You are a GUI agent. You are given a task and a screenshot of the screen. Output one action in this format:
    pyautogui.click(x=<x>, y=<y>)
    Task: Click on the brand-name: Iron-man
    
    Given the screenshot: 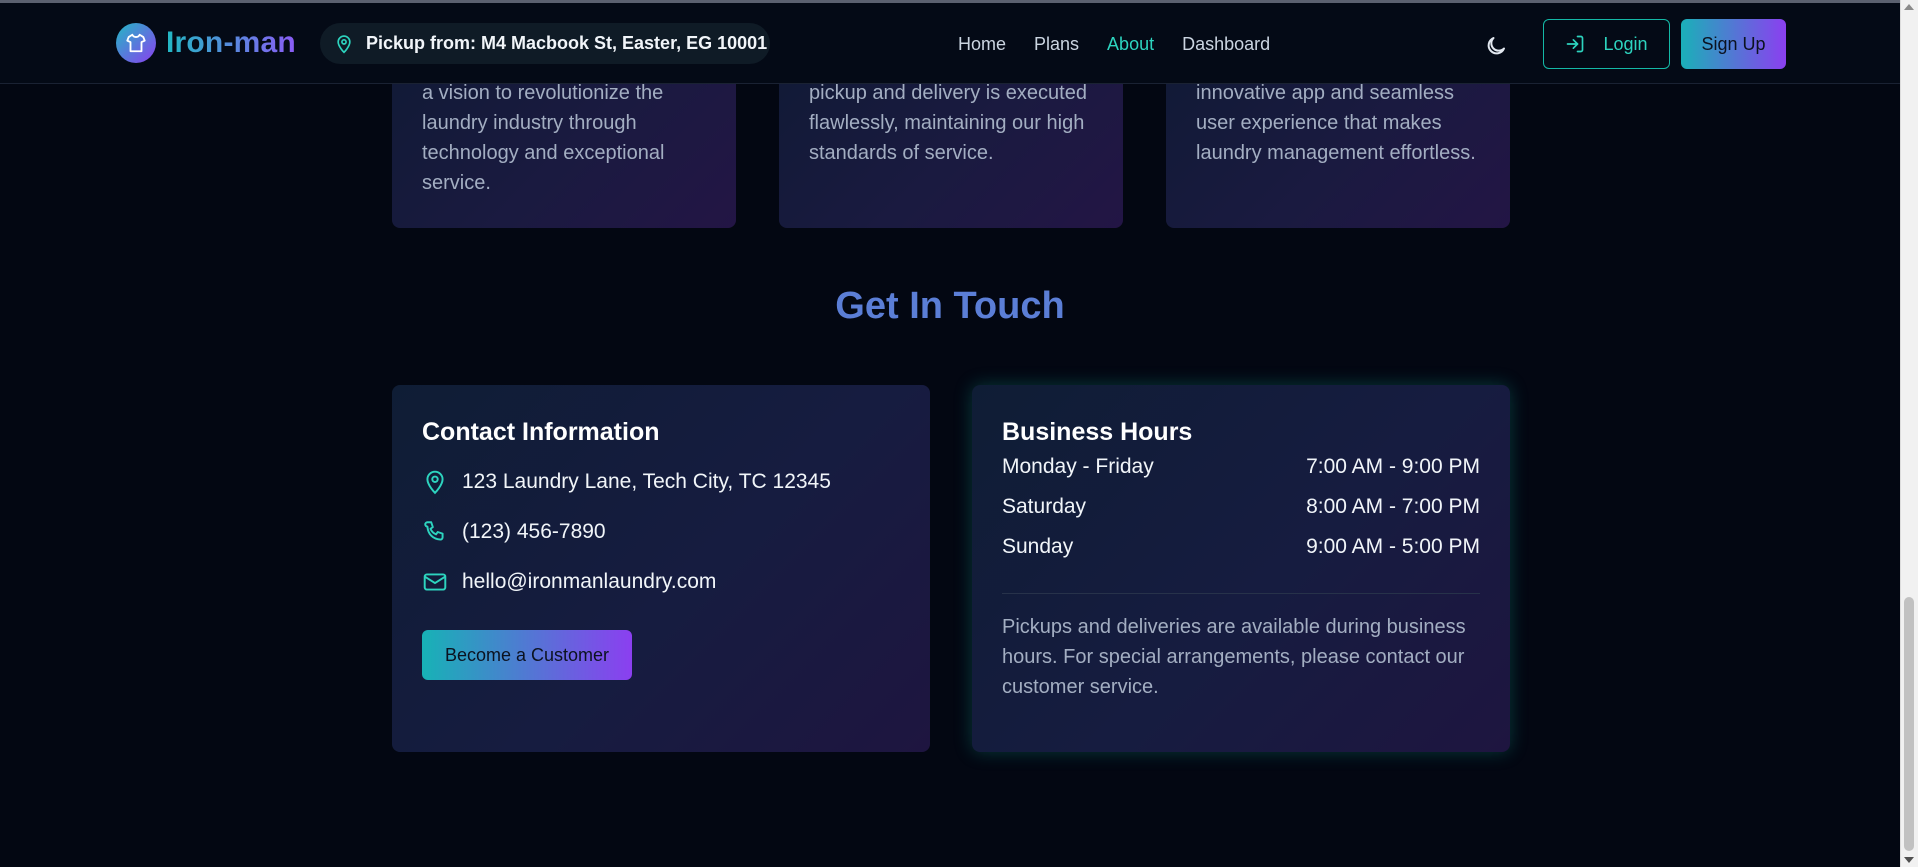 What is the action you would take?
    pyautogui.click(x=231, y=42)
    